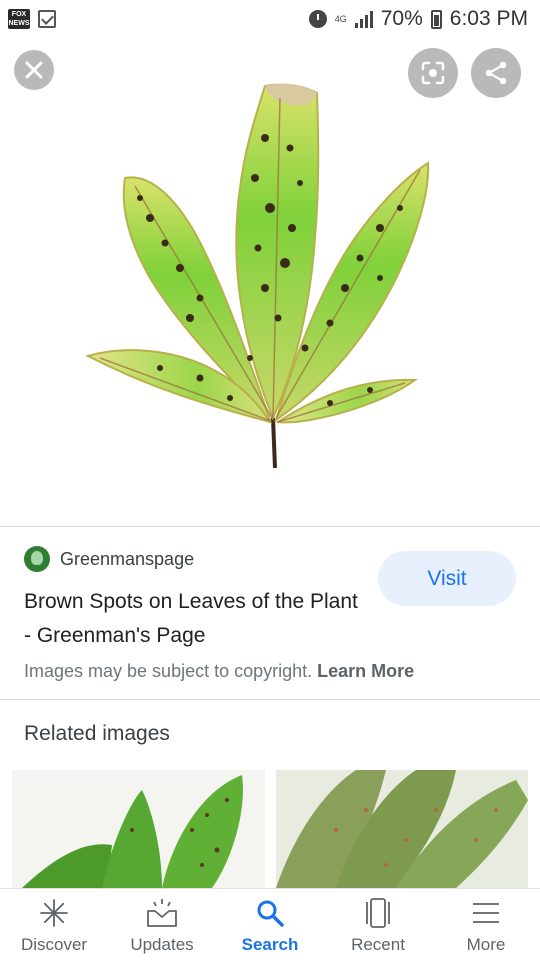 This screenshot has height=960, width=540. I want to click on visit-button: Visit, so click(447, 578).